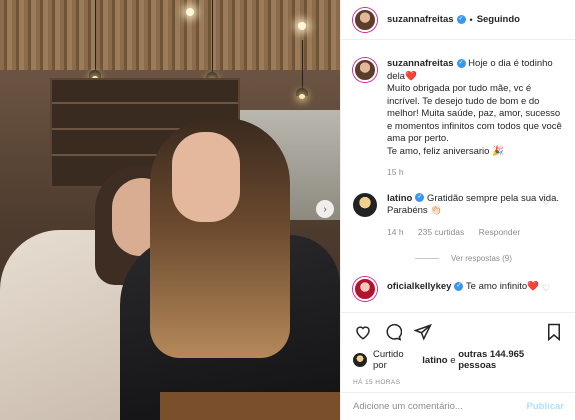 Image resolution: width=575 pixels, height=420 pixels. I want to click on caption-text: Te amo, feliz aniversario 🎉, so click(445, 151).